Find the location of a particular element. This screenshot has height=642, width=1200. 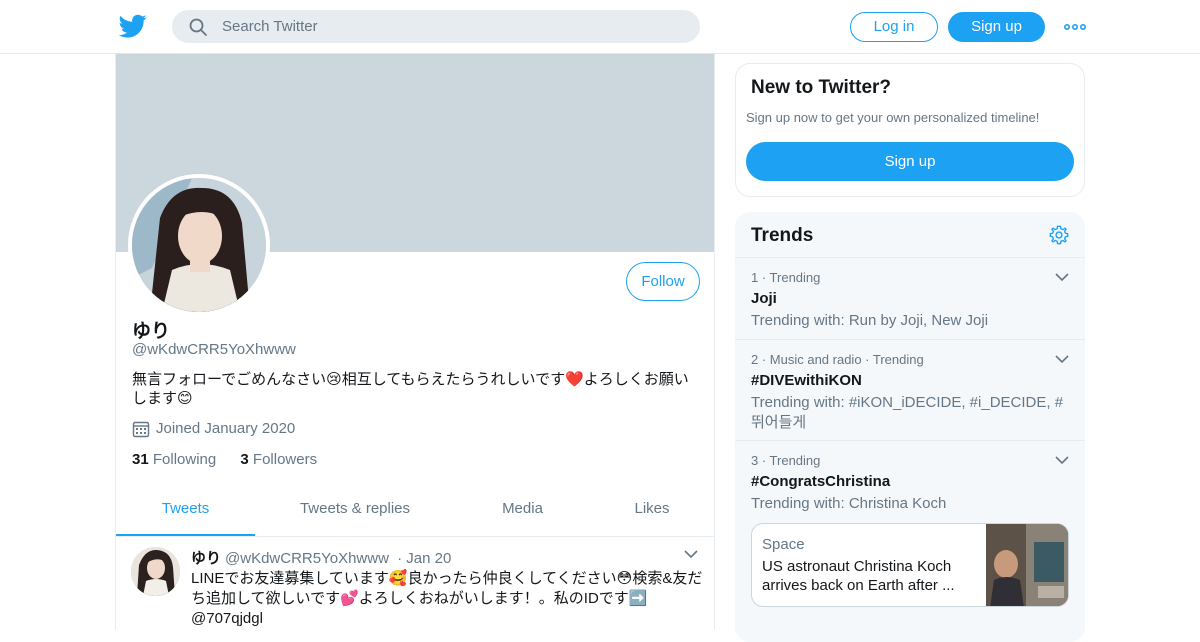

tweet-header: ゆり @wKdwCRR5YoXhwww · Jan 20 is located at coordinates (321, 557).